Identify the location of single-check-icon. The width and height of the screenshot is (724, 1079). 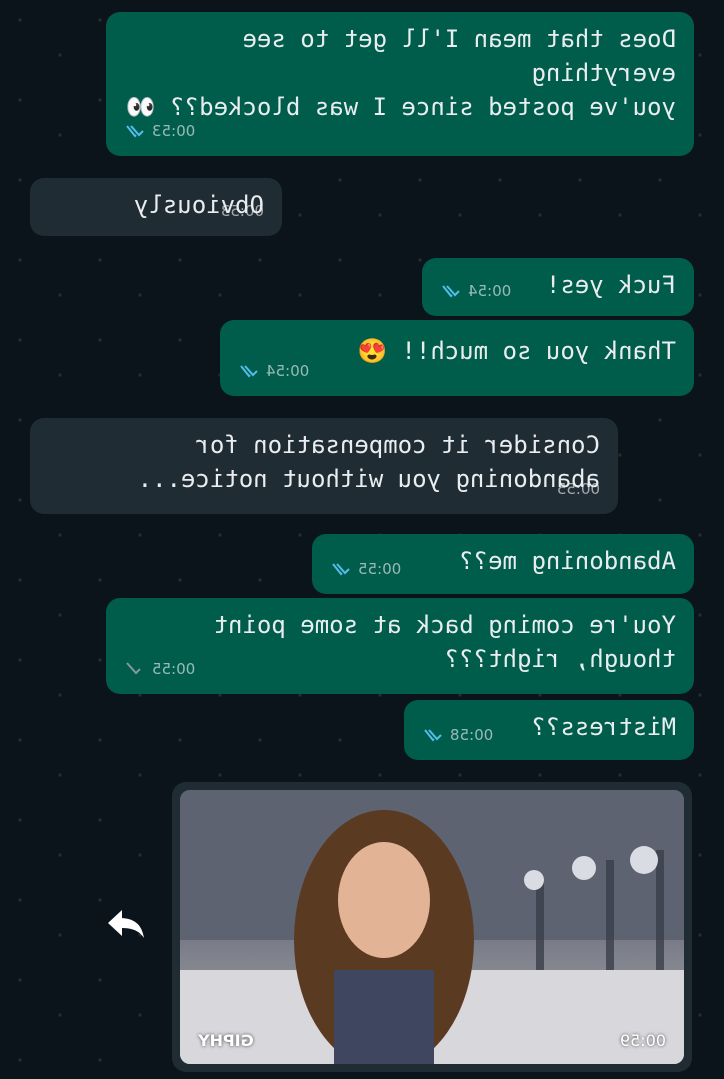
(133, 668).